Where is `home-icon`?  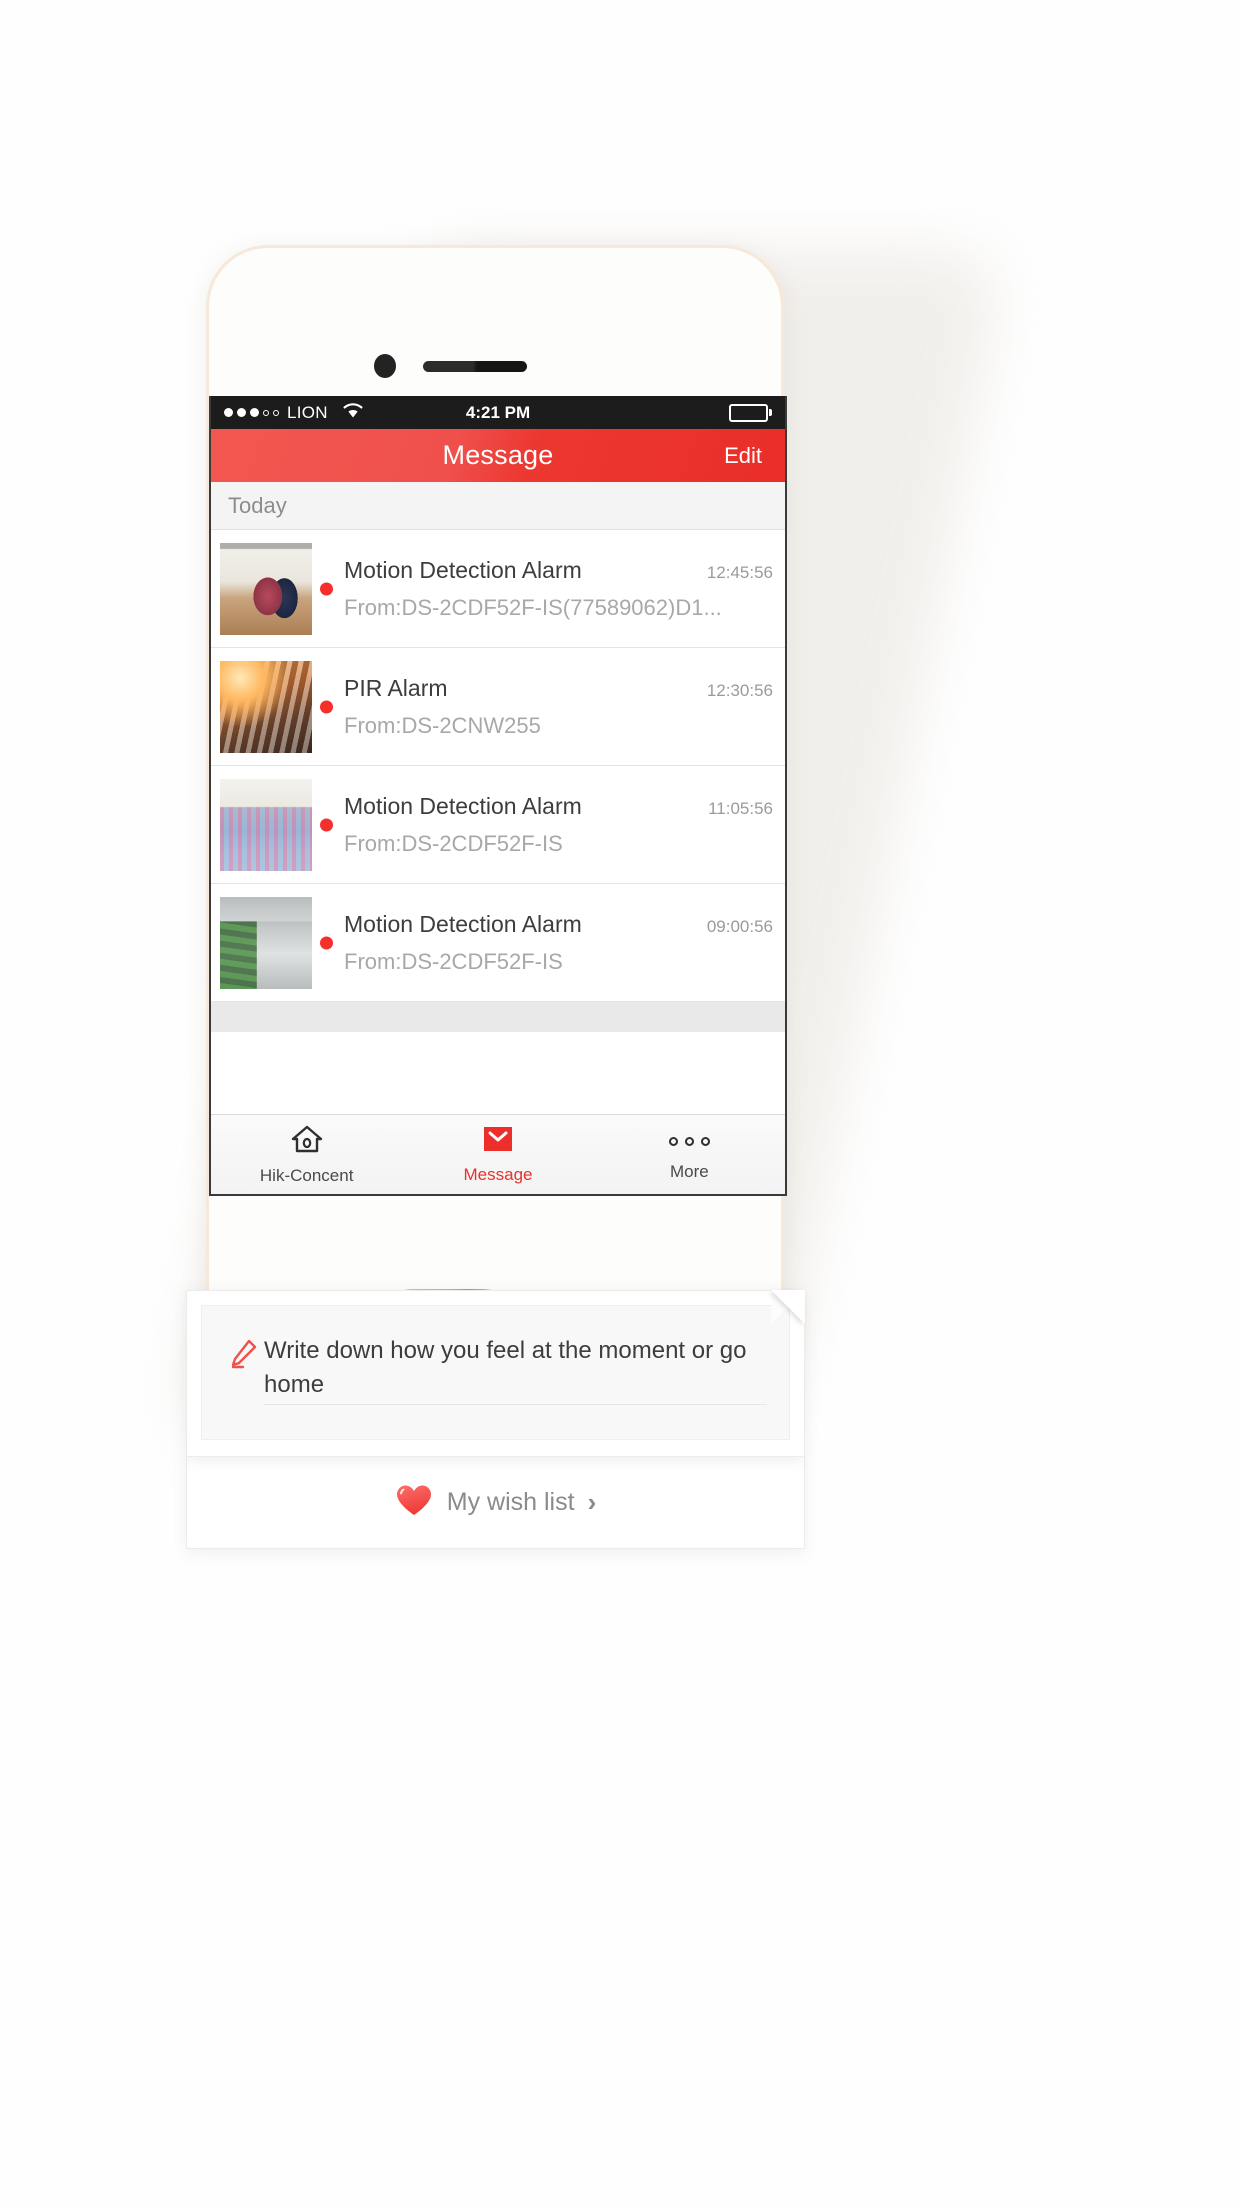 home-icon is located at coordinates (307, 1141).